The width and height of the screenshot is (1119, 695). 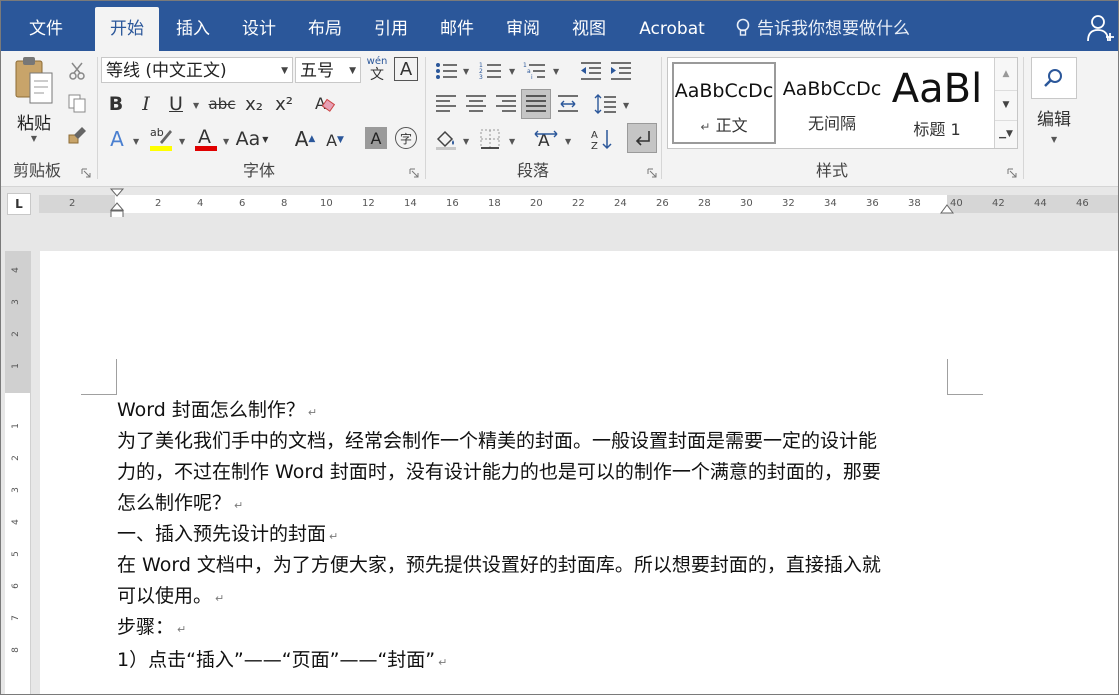 What do you see at coordinates (642, 138) in the screenshot?
I see `show-marks-icon` at bounding box center [642, 138].